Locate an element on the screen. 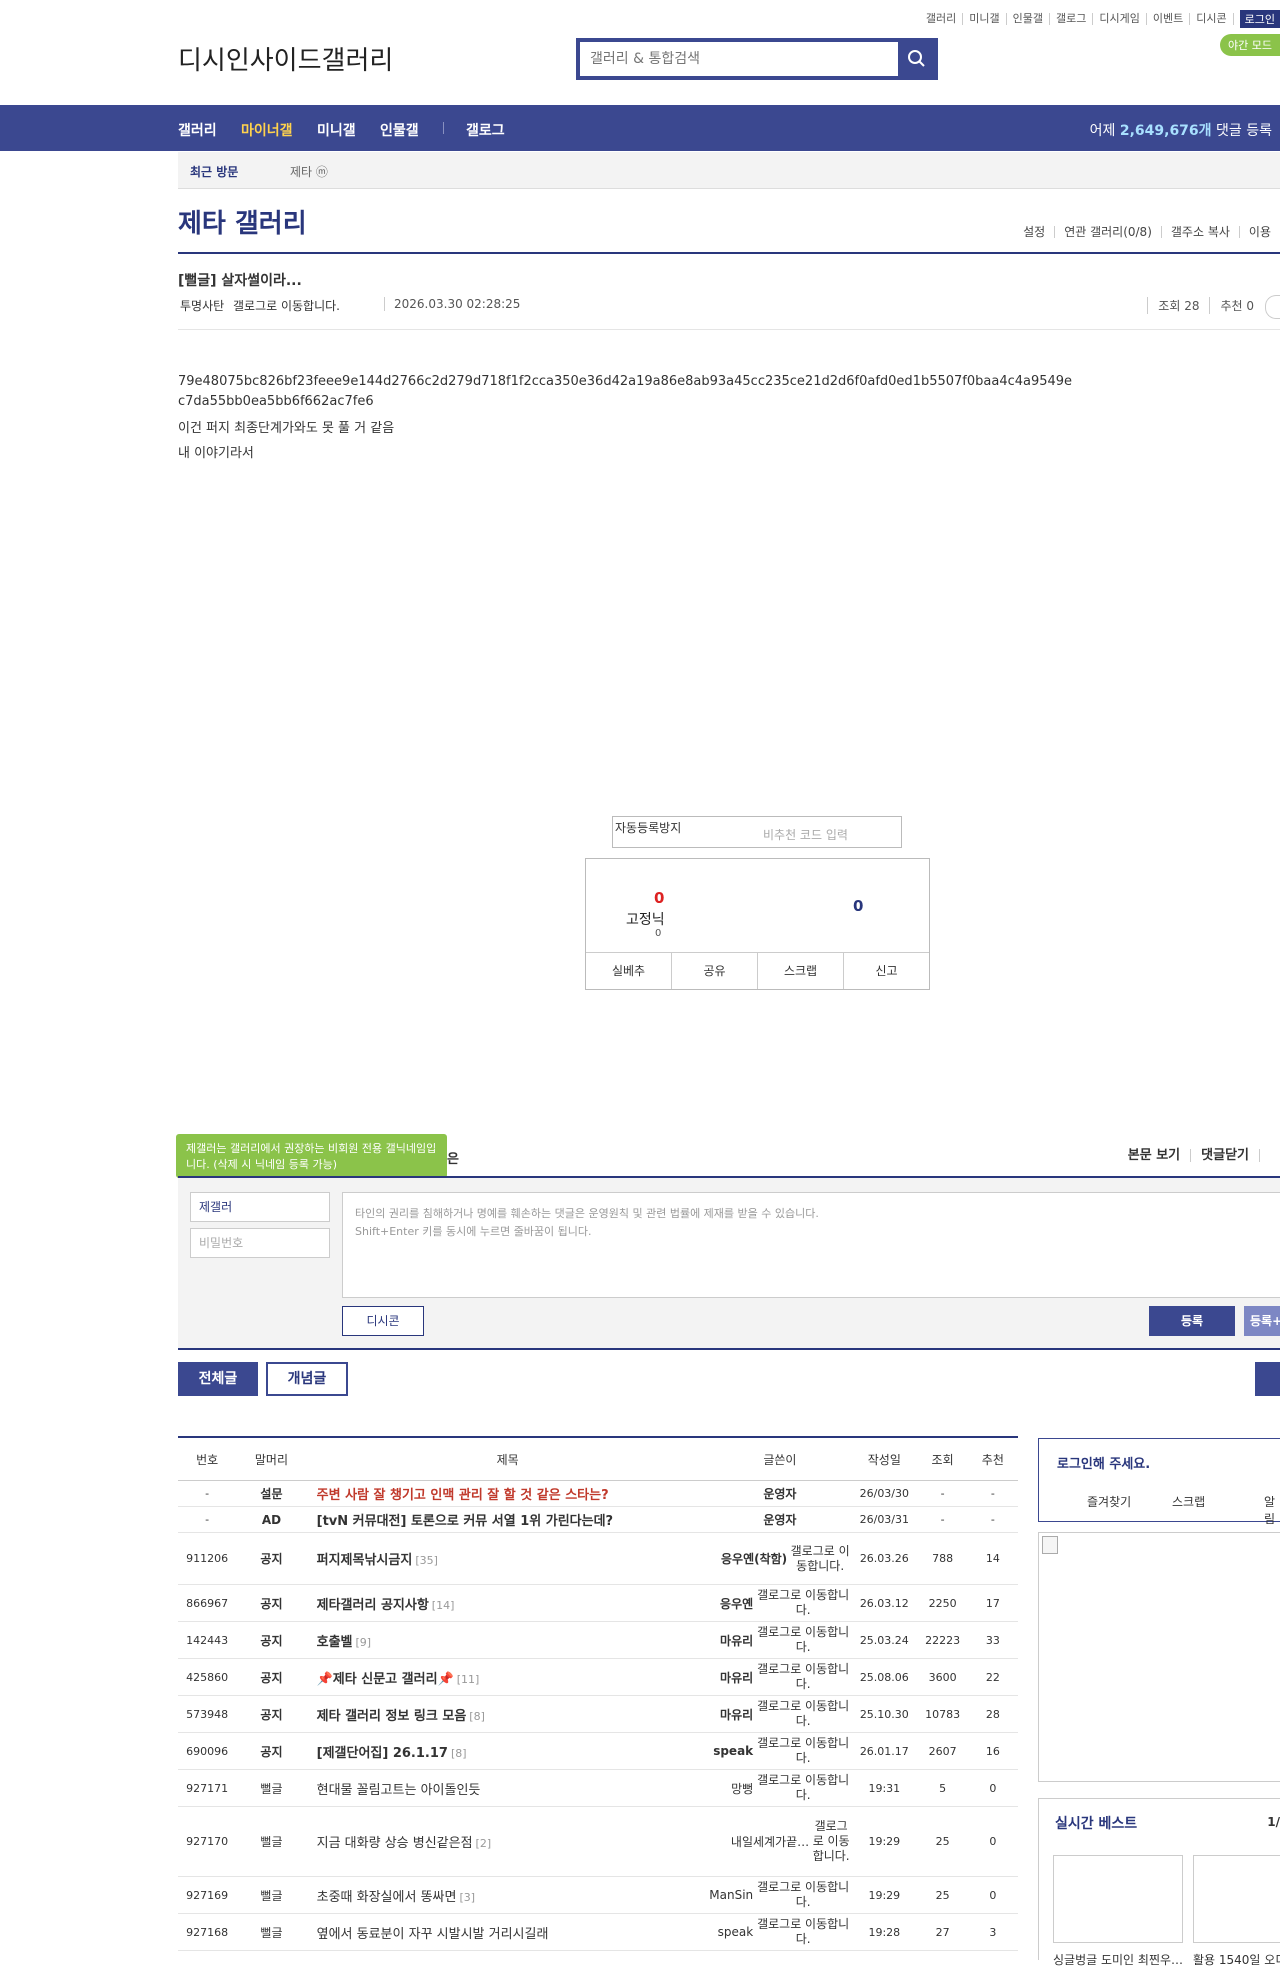 The image size is (1280, 1968). top-nav-gallery: 갤러리 is located at coordinates (942, 19).